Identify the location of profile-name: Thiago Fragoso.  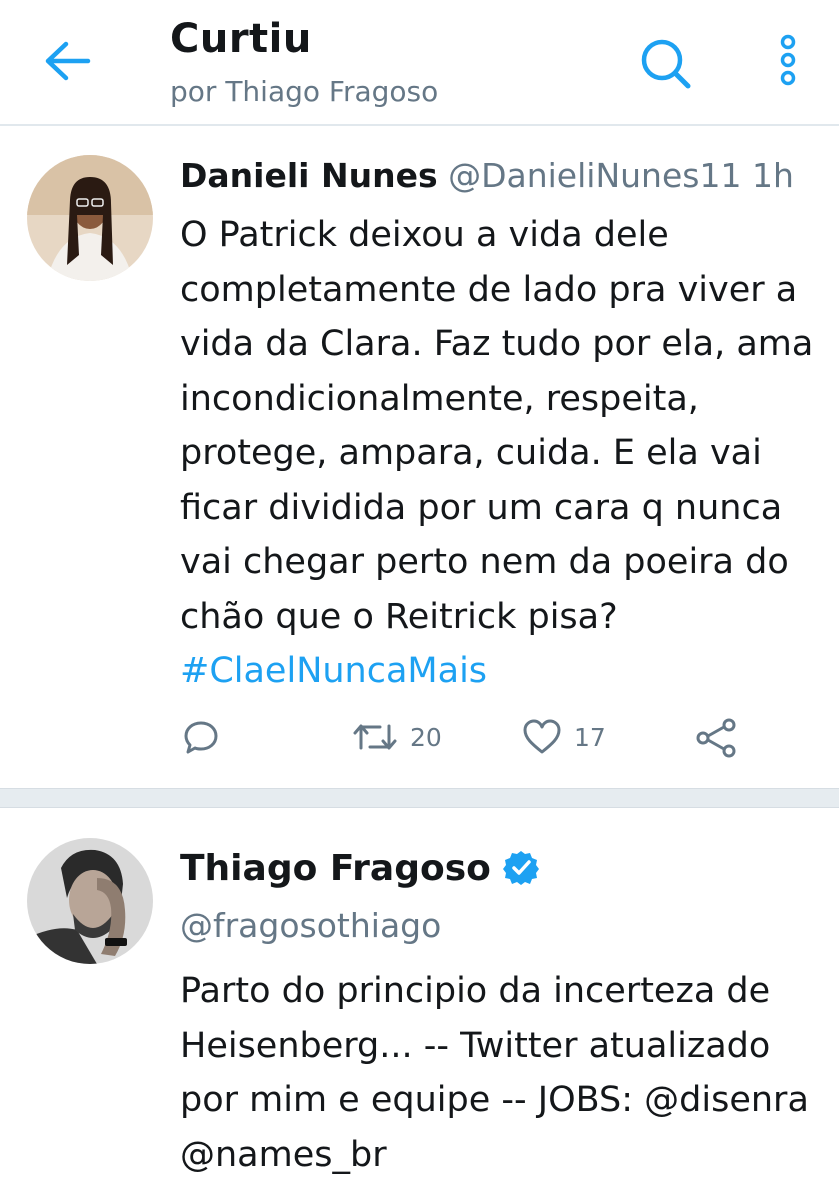
(335, 868).